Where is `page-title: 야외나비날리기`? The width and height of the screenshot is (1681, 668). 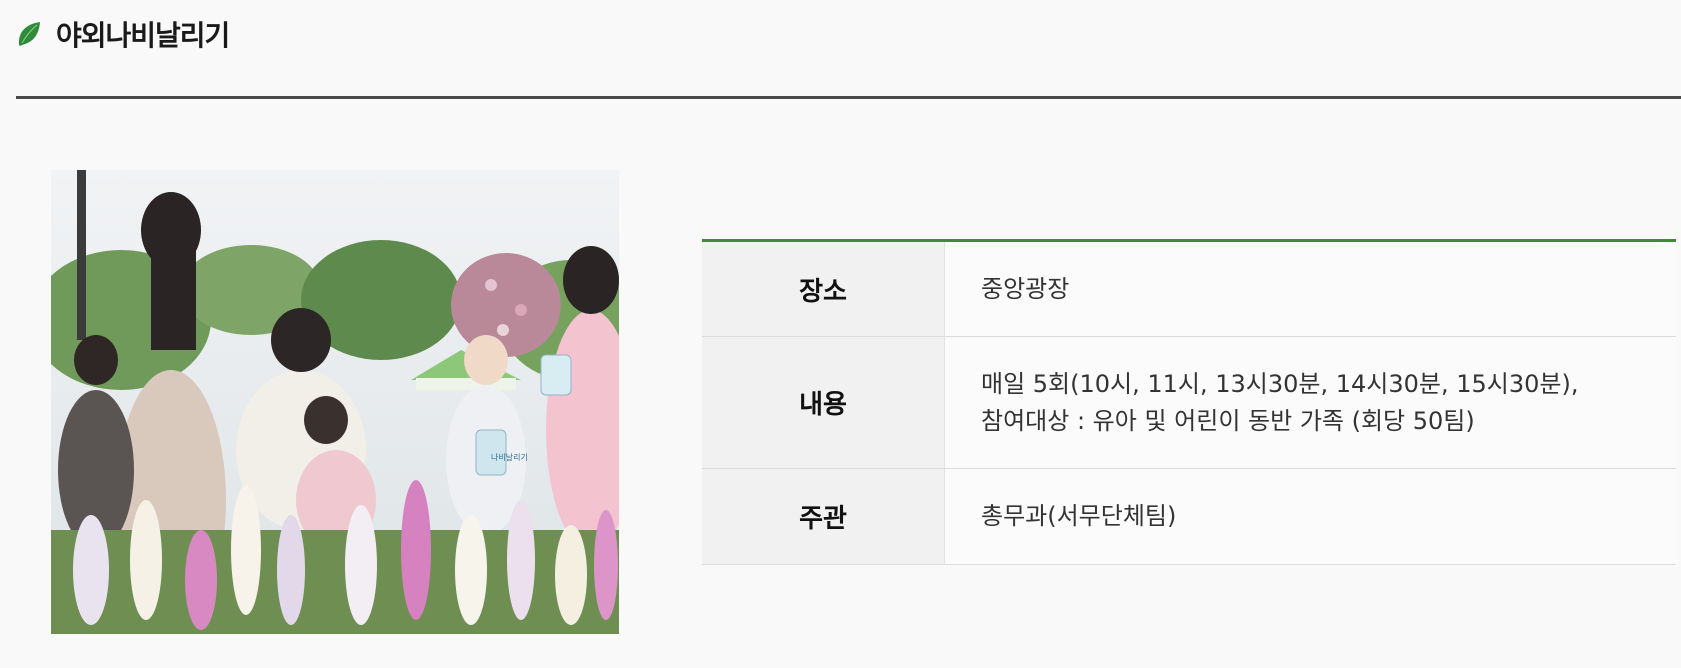
page-title: 야외나비날리기 is located at coordinates (143, 35).